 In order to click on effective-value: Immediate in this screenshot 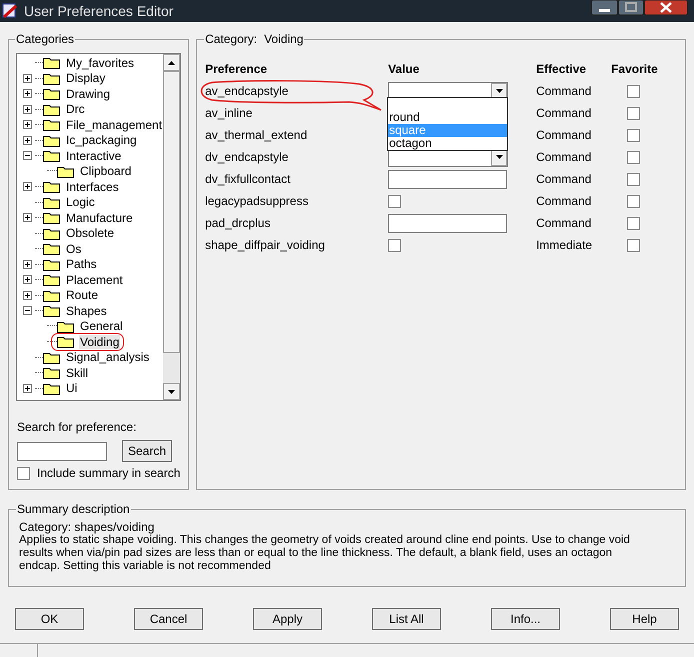, I will do `click(564, 245)`.